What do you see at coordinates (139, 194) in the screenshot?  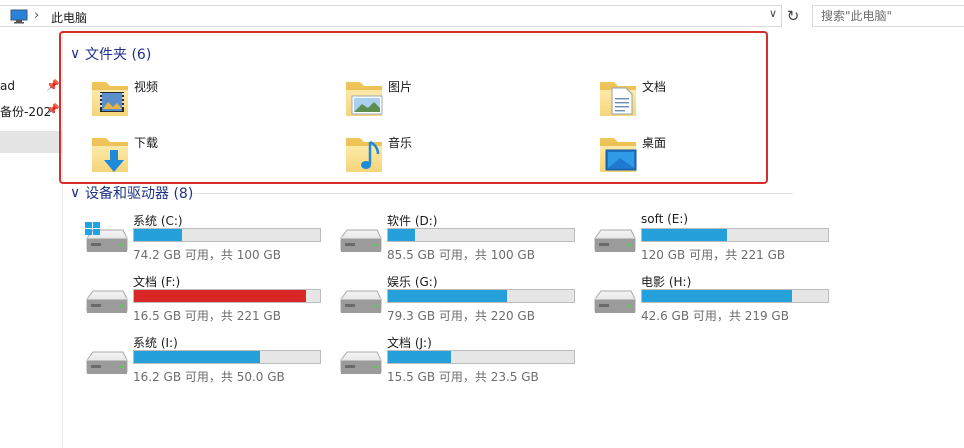 I see `drives-group-title: 设备和驱动器 (8)` at bounding box center [139, 194].